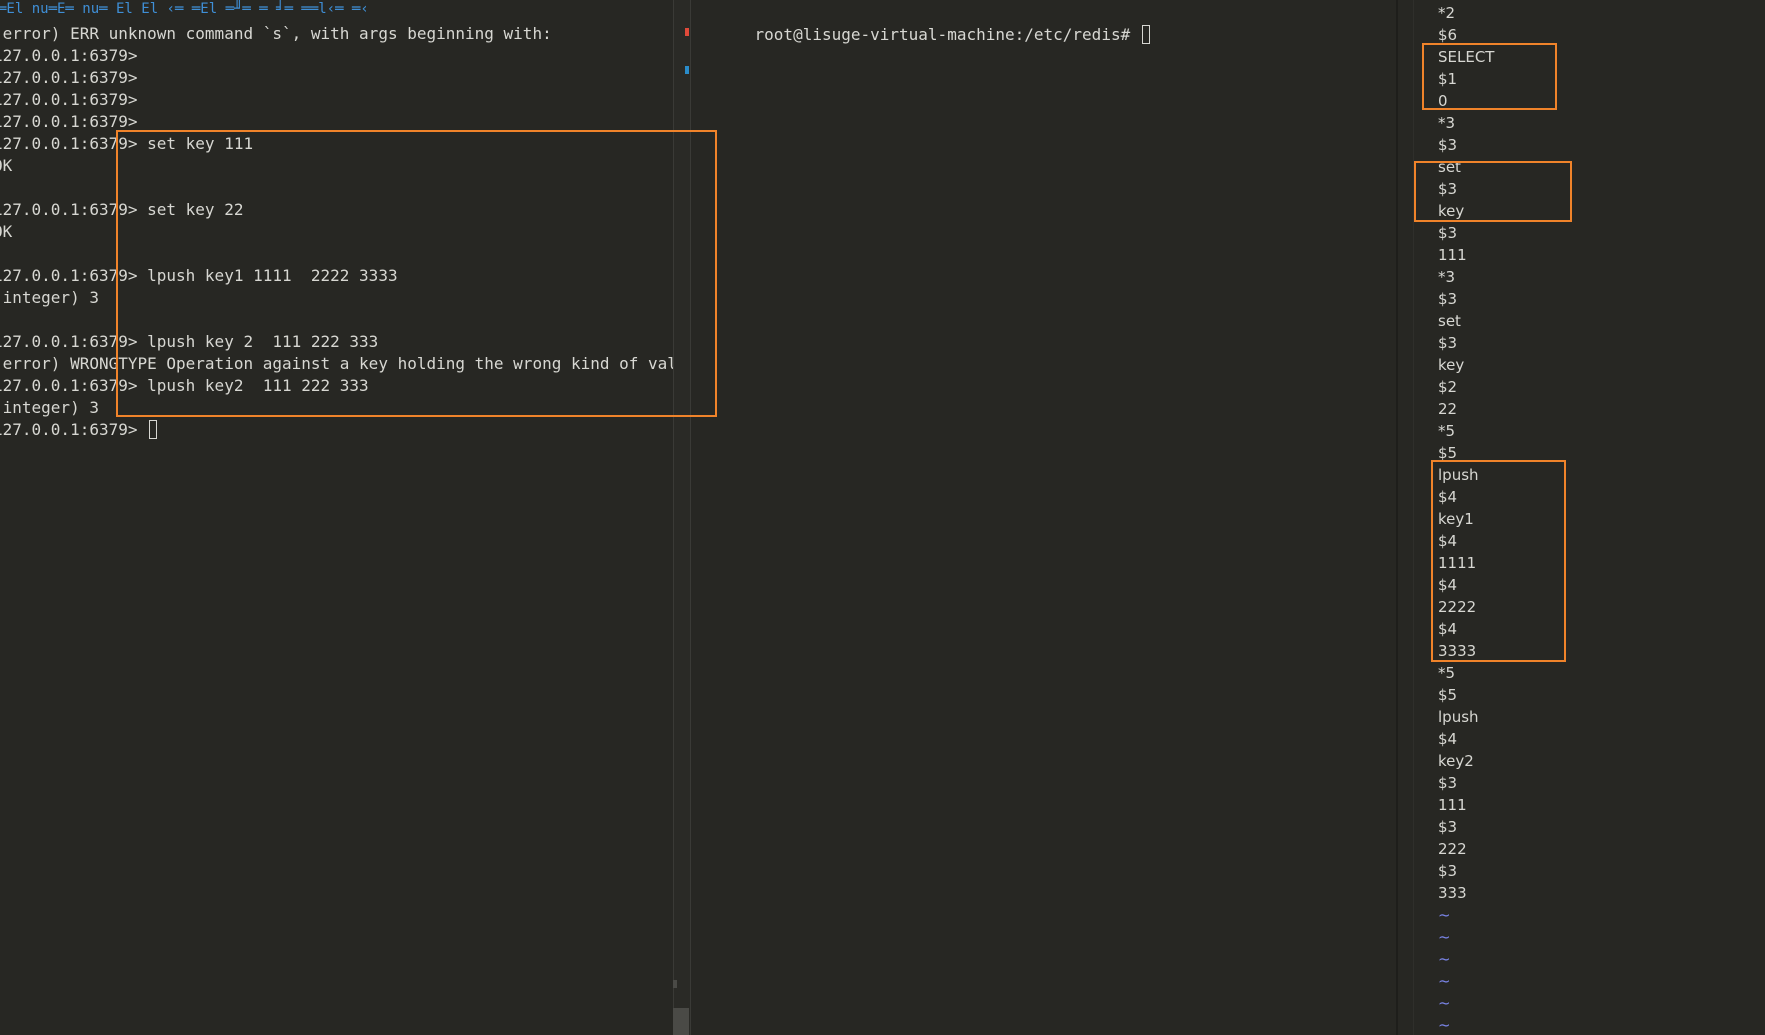 The height and width of the screenshot is (1035, 1765). What do you see at coordinates (1456, 761) in the screenshot?
I see `aof-line: key2` at bounding box center [1456, 761].